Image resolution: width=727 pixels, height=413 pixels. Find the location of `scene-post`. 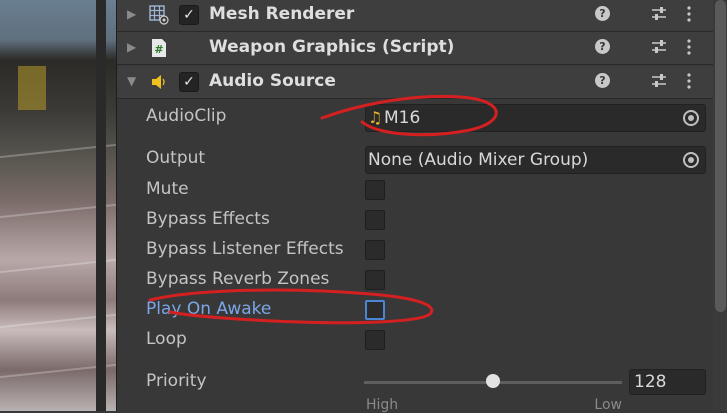

scene-post is located at coordinates (101, 205).